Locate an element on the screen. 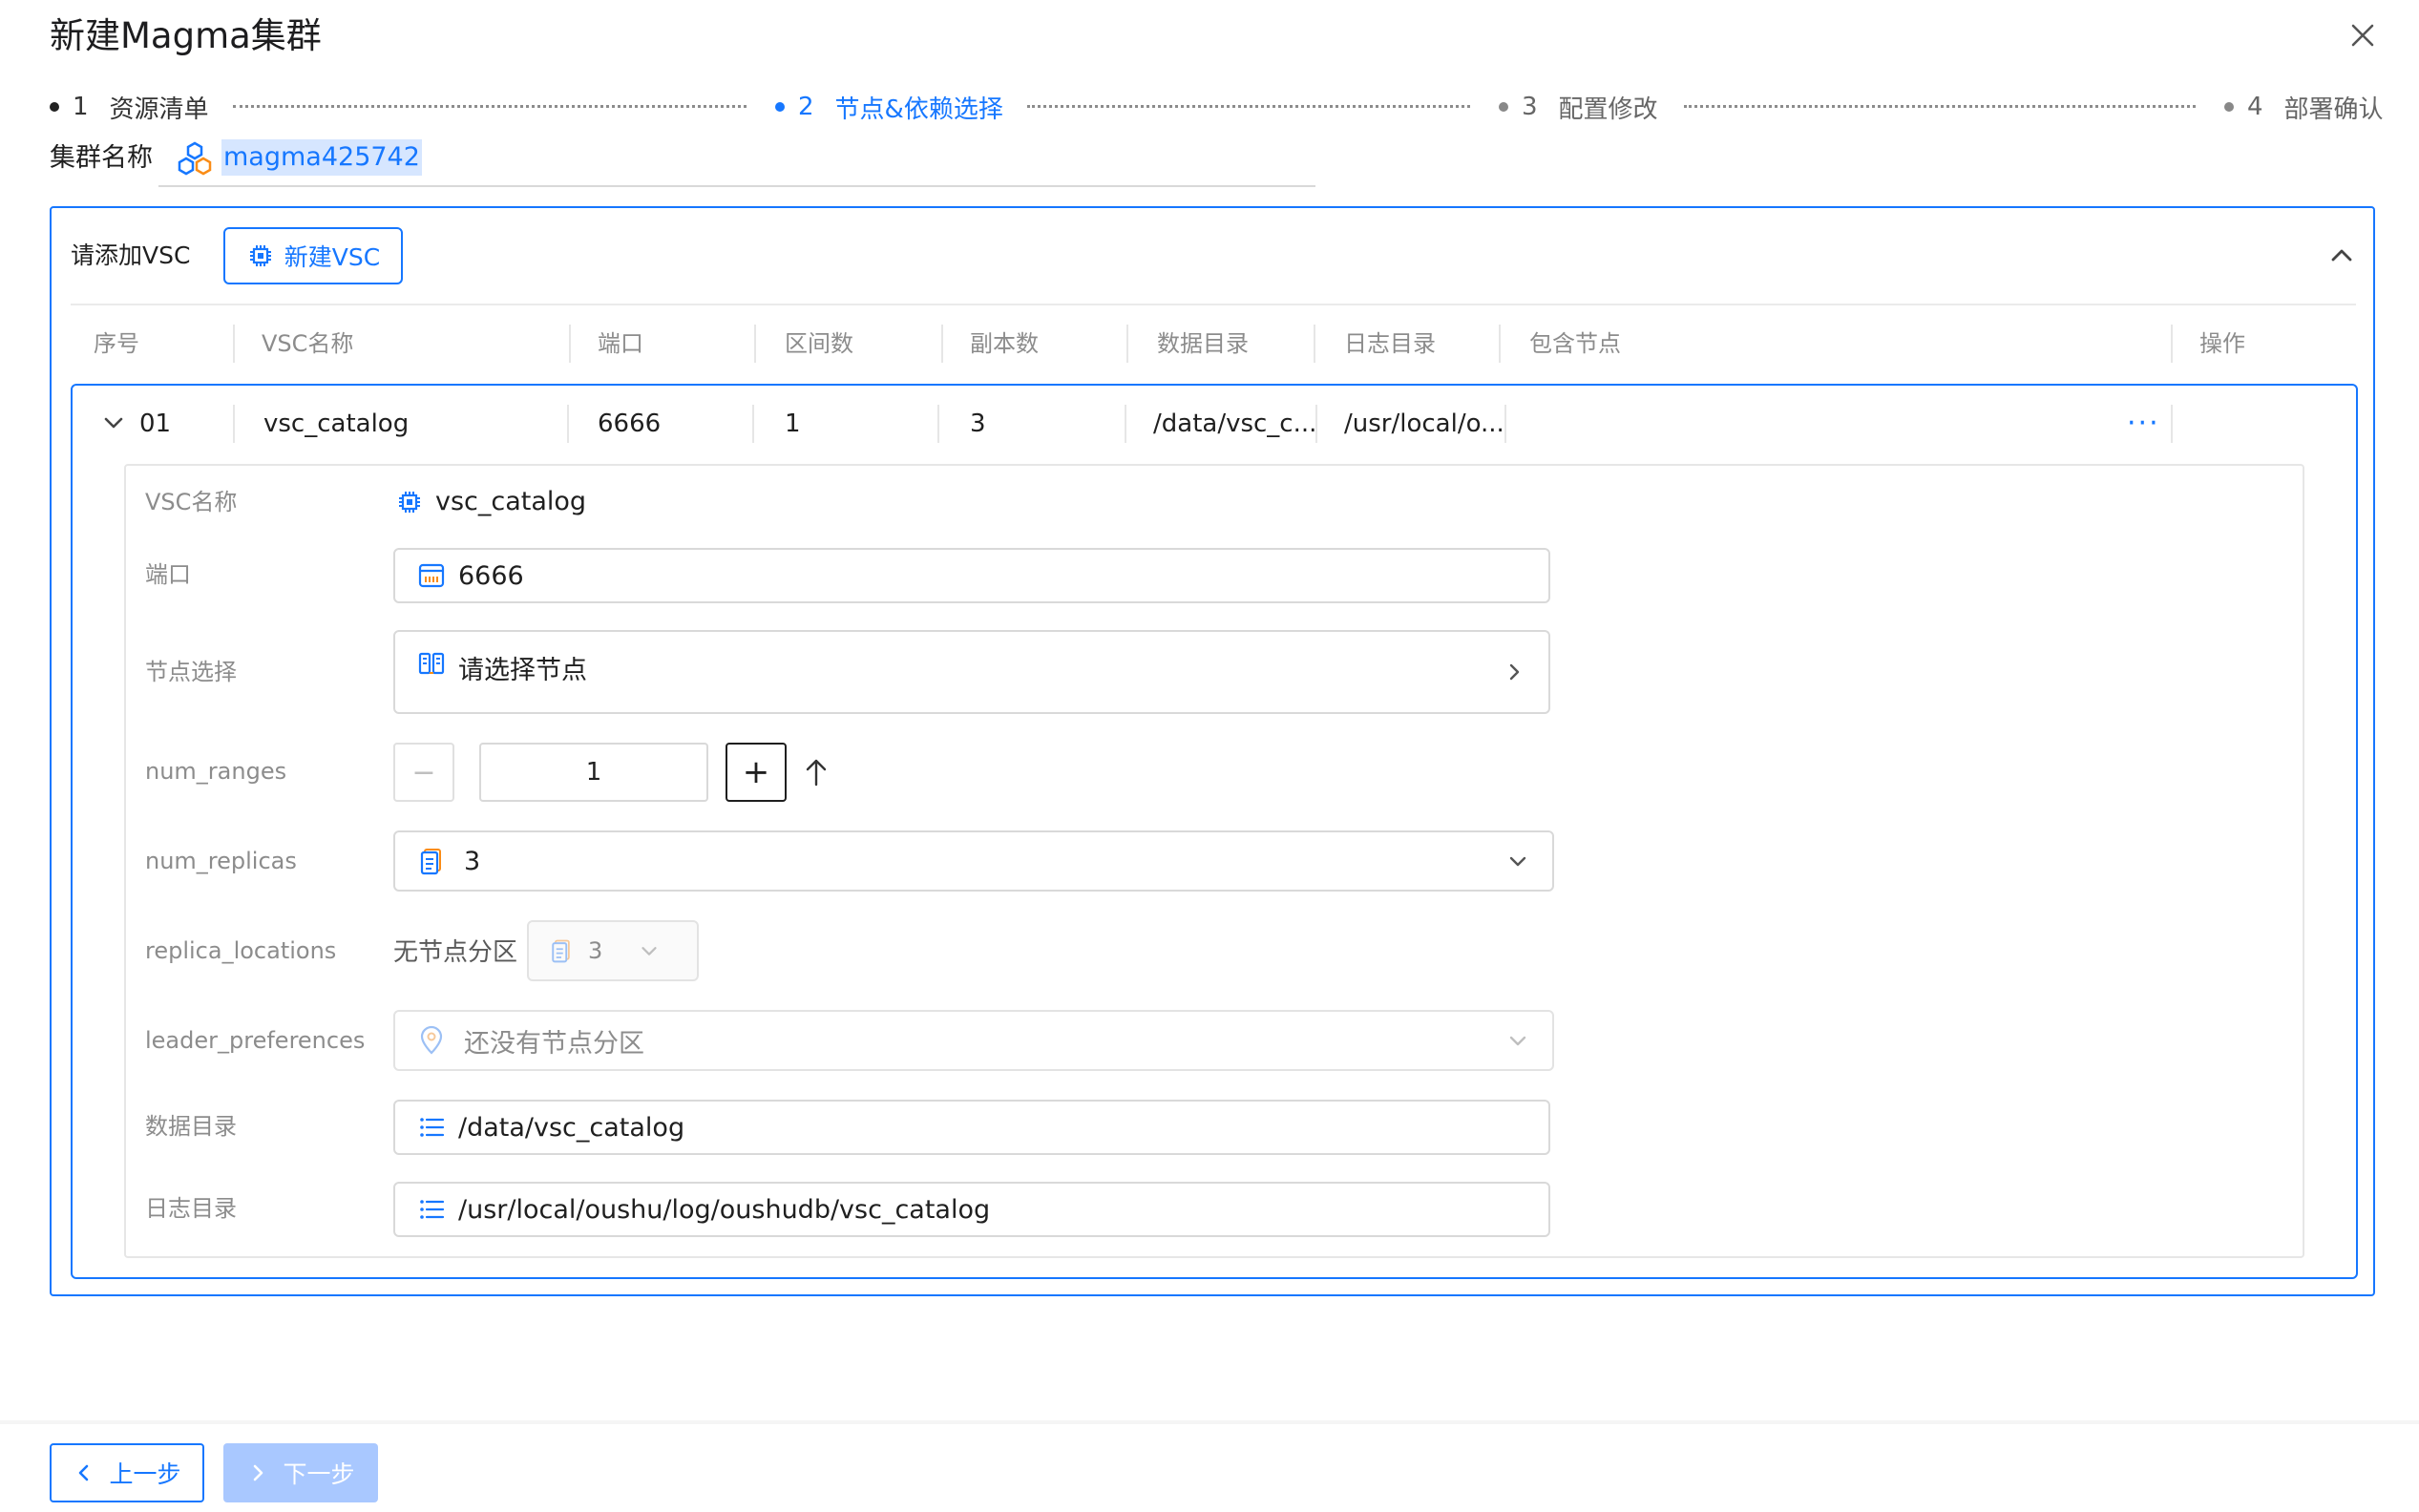 The width and height of the screenshot is (2419, 1512). step-3: 3 配置修改 is located at coordinates (1579, 107).